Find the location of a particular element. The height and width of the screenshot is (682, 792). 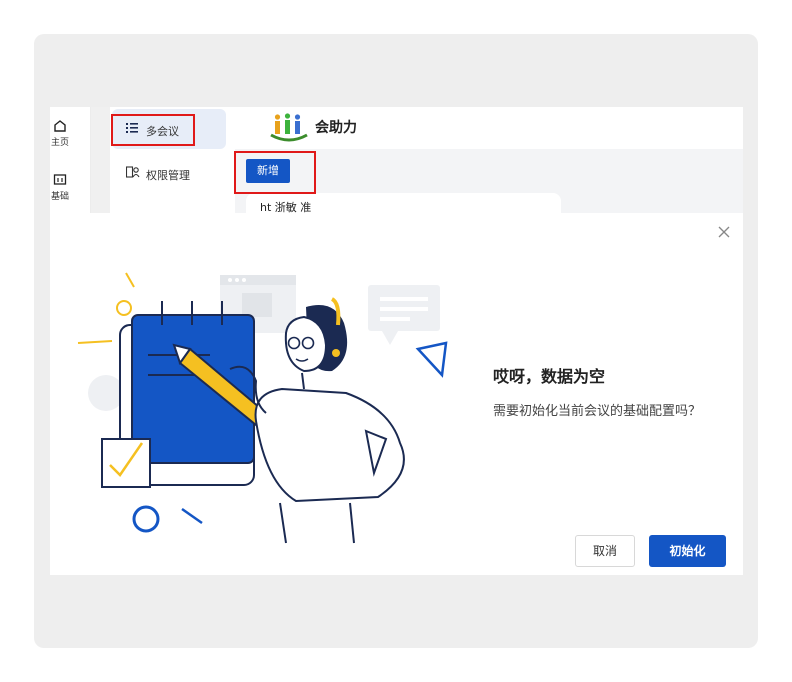

rail-label-base: 基础 is located at coordinates (59, 197).